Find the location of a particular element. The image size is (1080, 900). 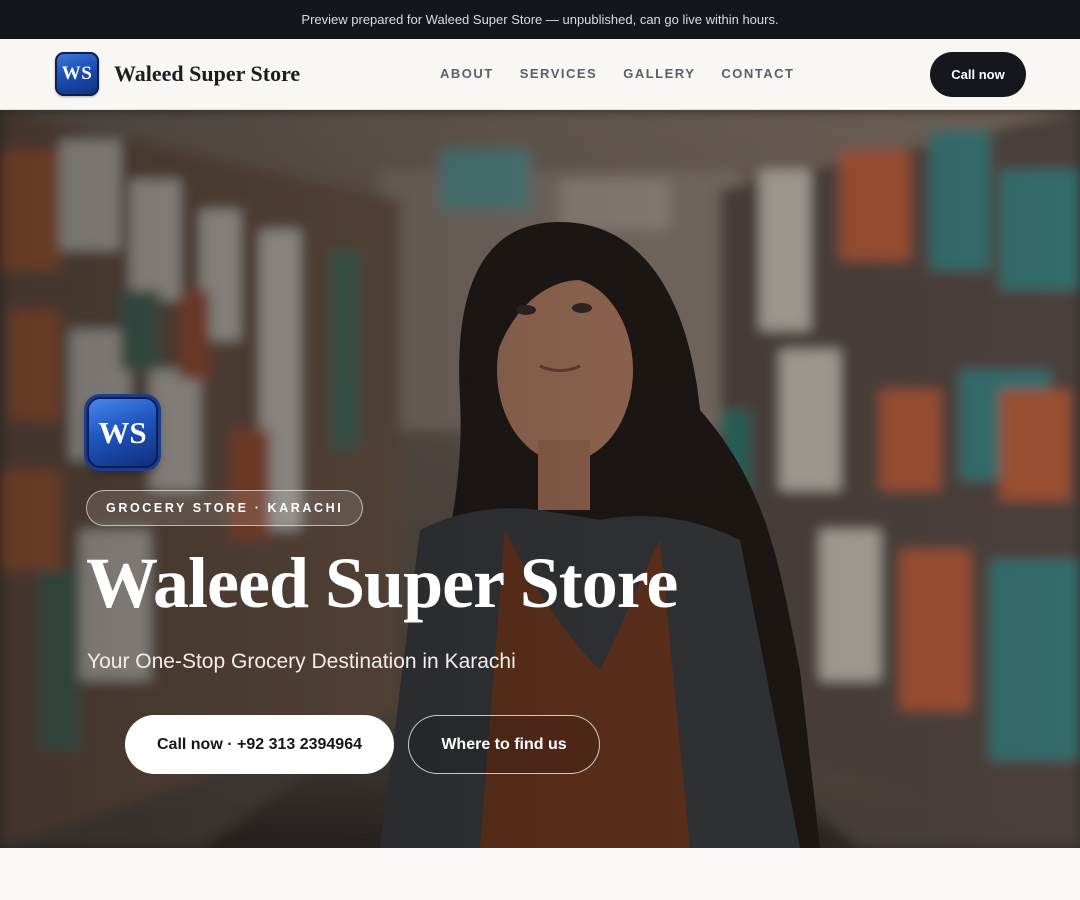

next-section is located at coordinates (540, 874).